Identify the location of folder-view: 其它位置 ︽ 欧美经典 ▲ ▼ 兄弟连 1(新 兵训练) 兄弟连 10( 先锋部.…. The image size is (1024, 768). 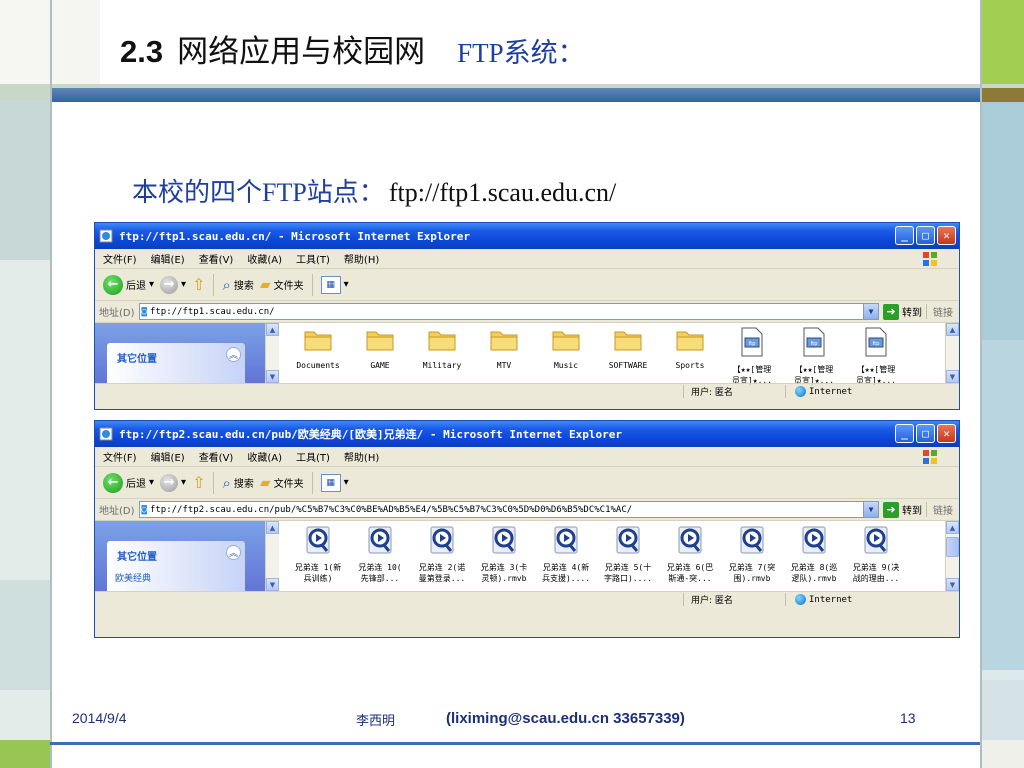
(527, 556).